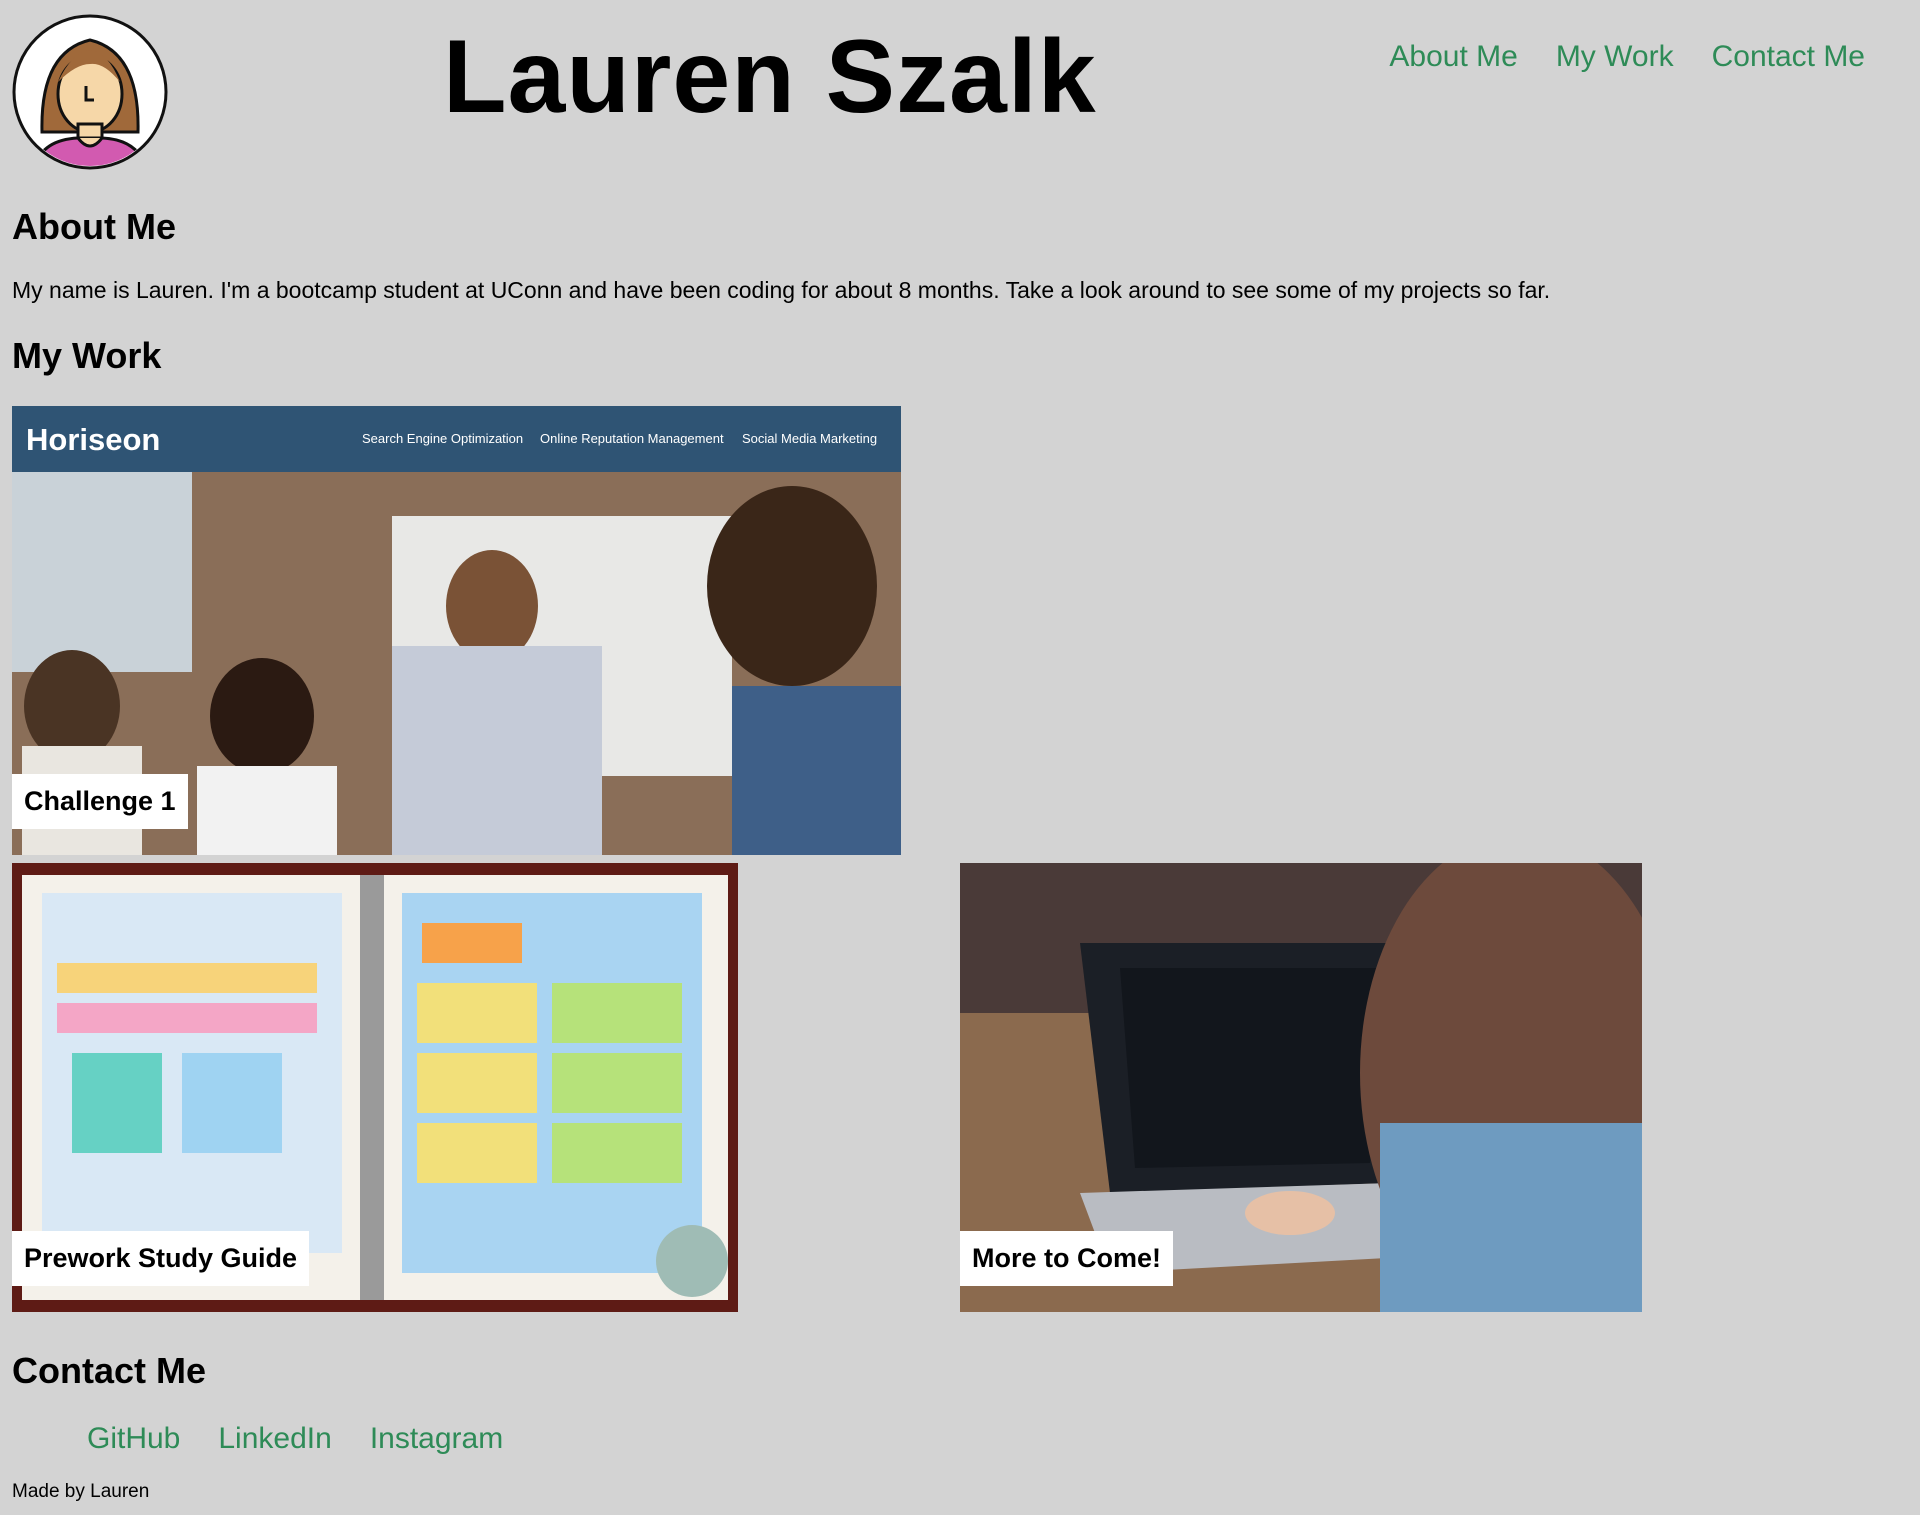 The image size is (1920, 1515). Describe the element at coordinates (442, 438) in the screenshot. I see `horiseon-nav-seo: Search Engine Optimization` at that location.